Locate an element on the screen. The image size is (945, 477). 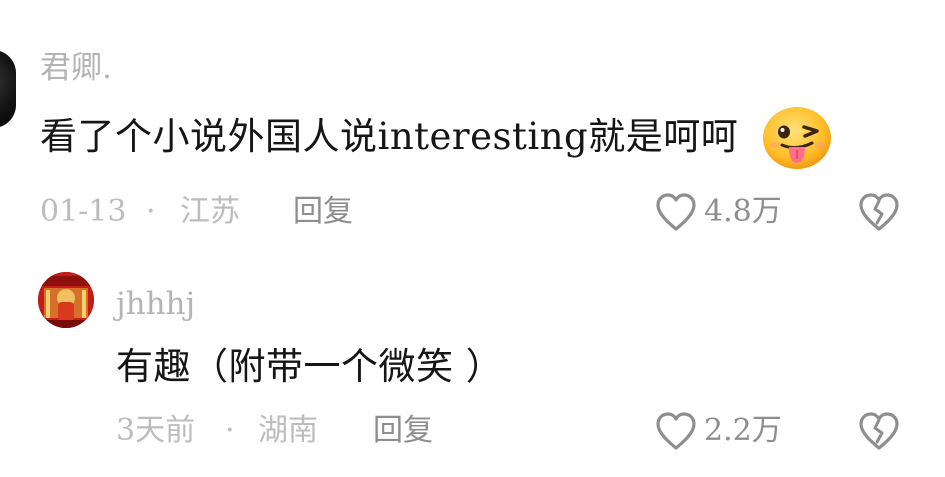
like-count: 4.8万 is located at coordinates (743, 211).